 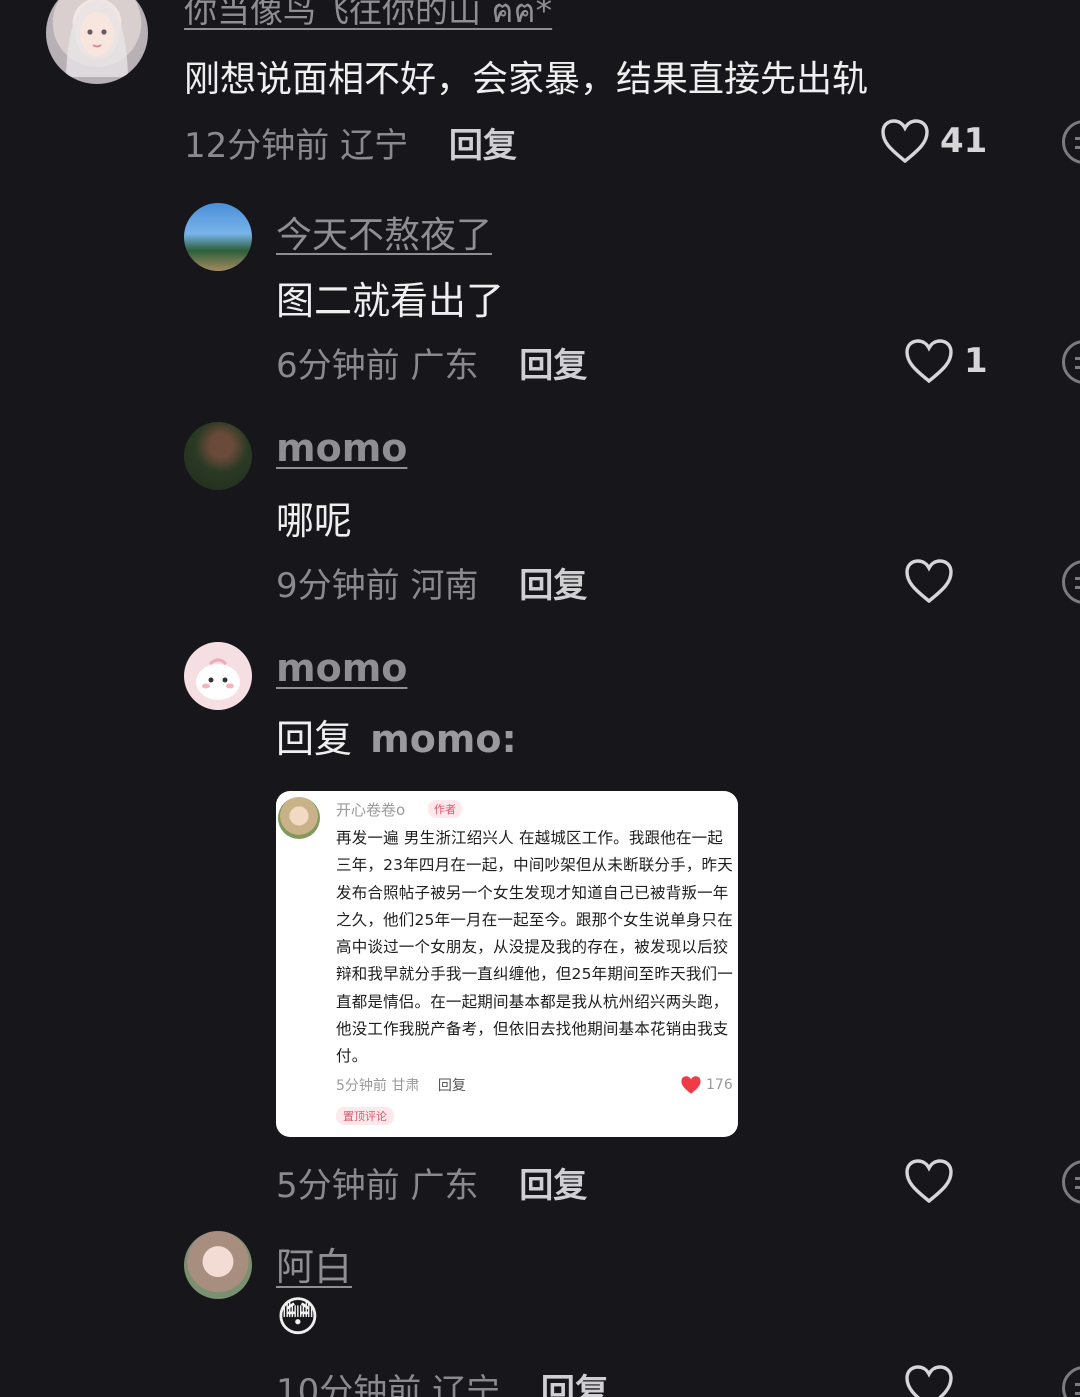 I want to click on comment-time: 12分钟前, so click(x=257, y=146).